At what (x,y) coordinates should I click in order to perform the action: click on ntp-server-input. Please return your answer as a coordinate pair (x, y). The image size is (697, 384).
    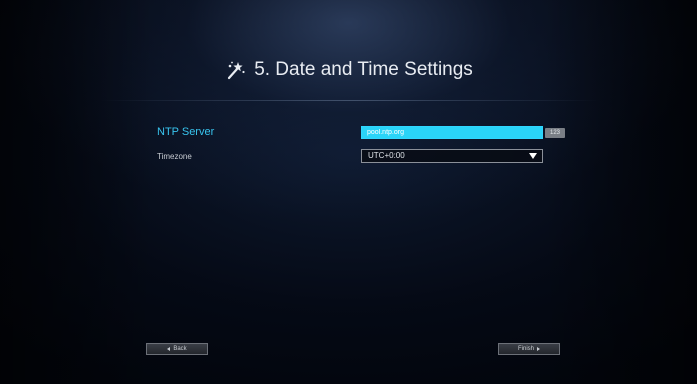
    Looking at the image, I should click on (452, 132).